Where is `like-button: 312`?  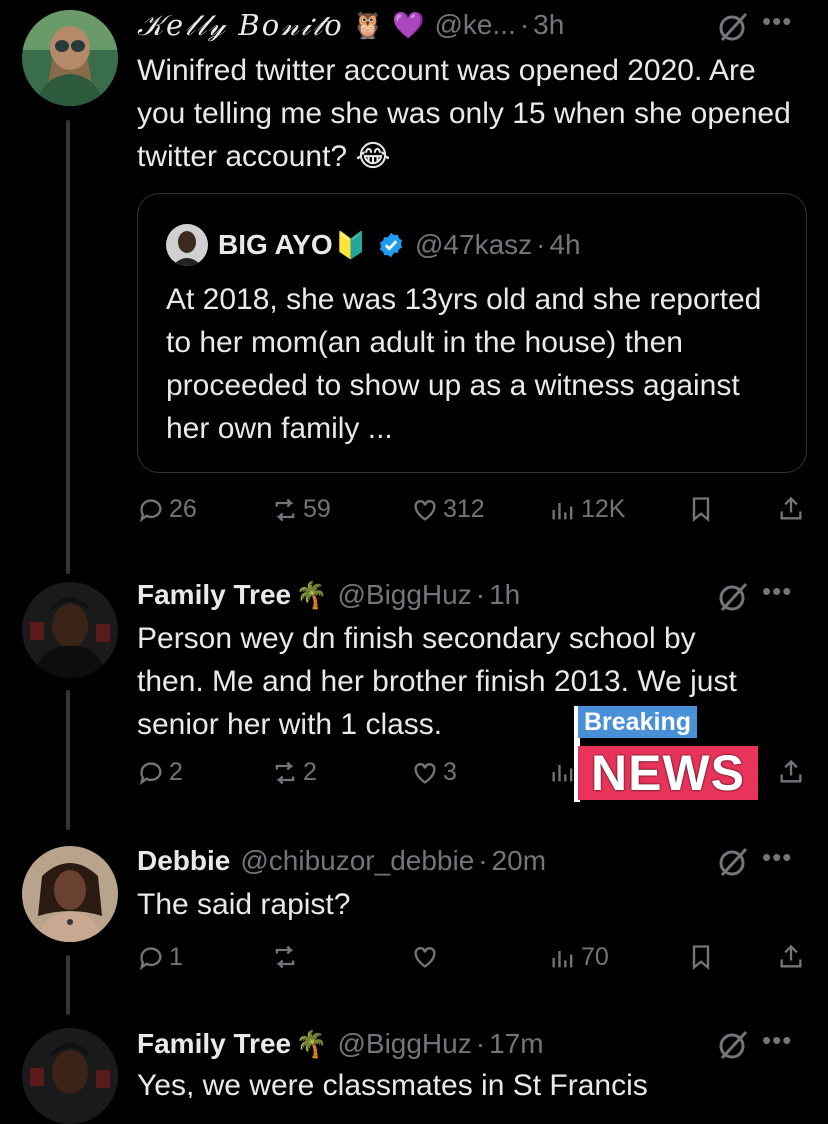
like-button: 312 is located at coordinates (448, 509).